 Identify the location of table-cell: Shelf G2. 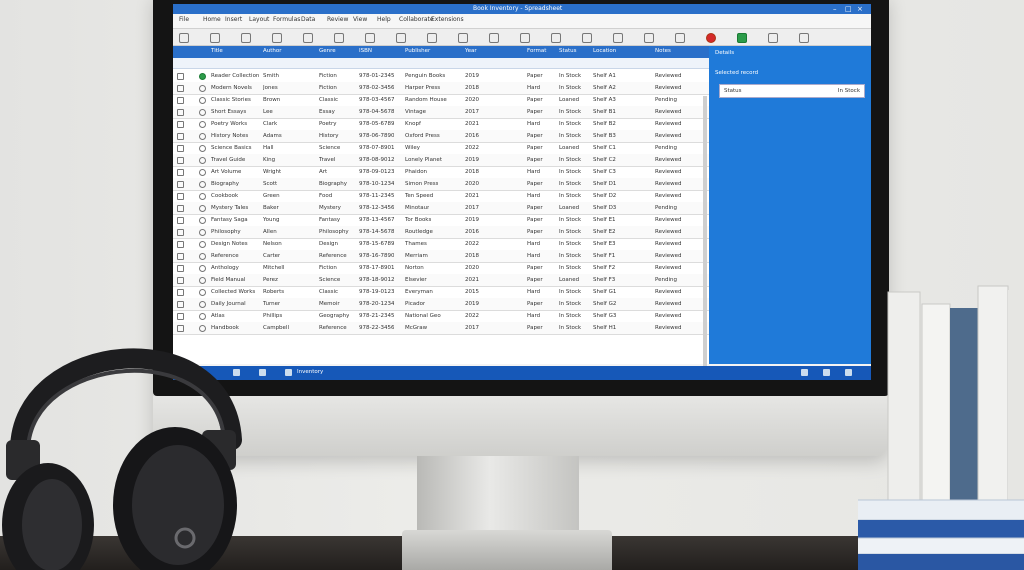
(604, 304).